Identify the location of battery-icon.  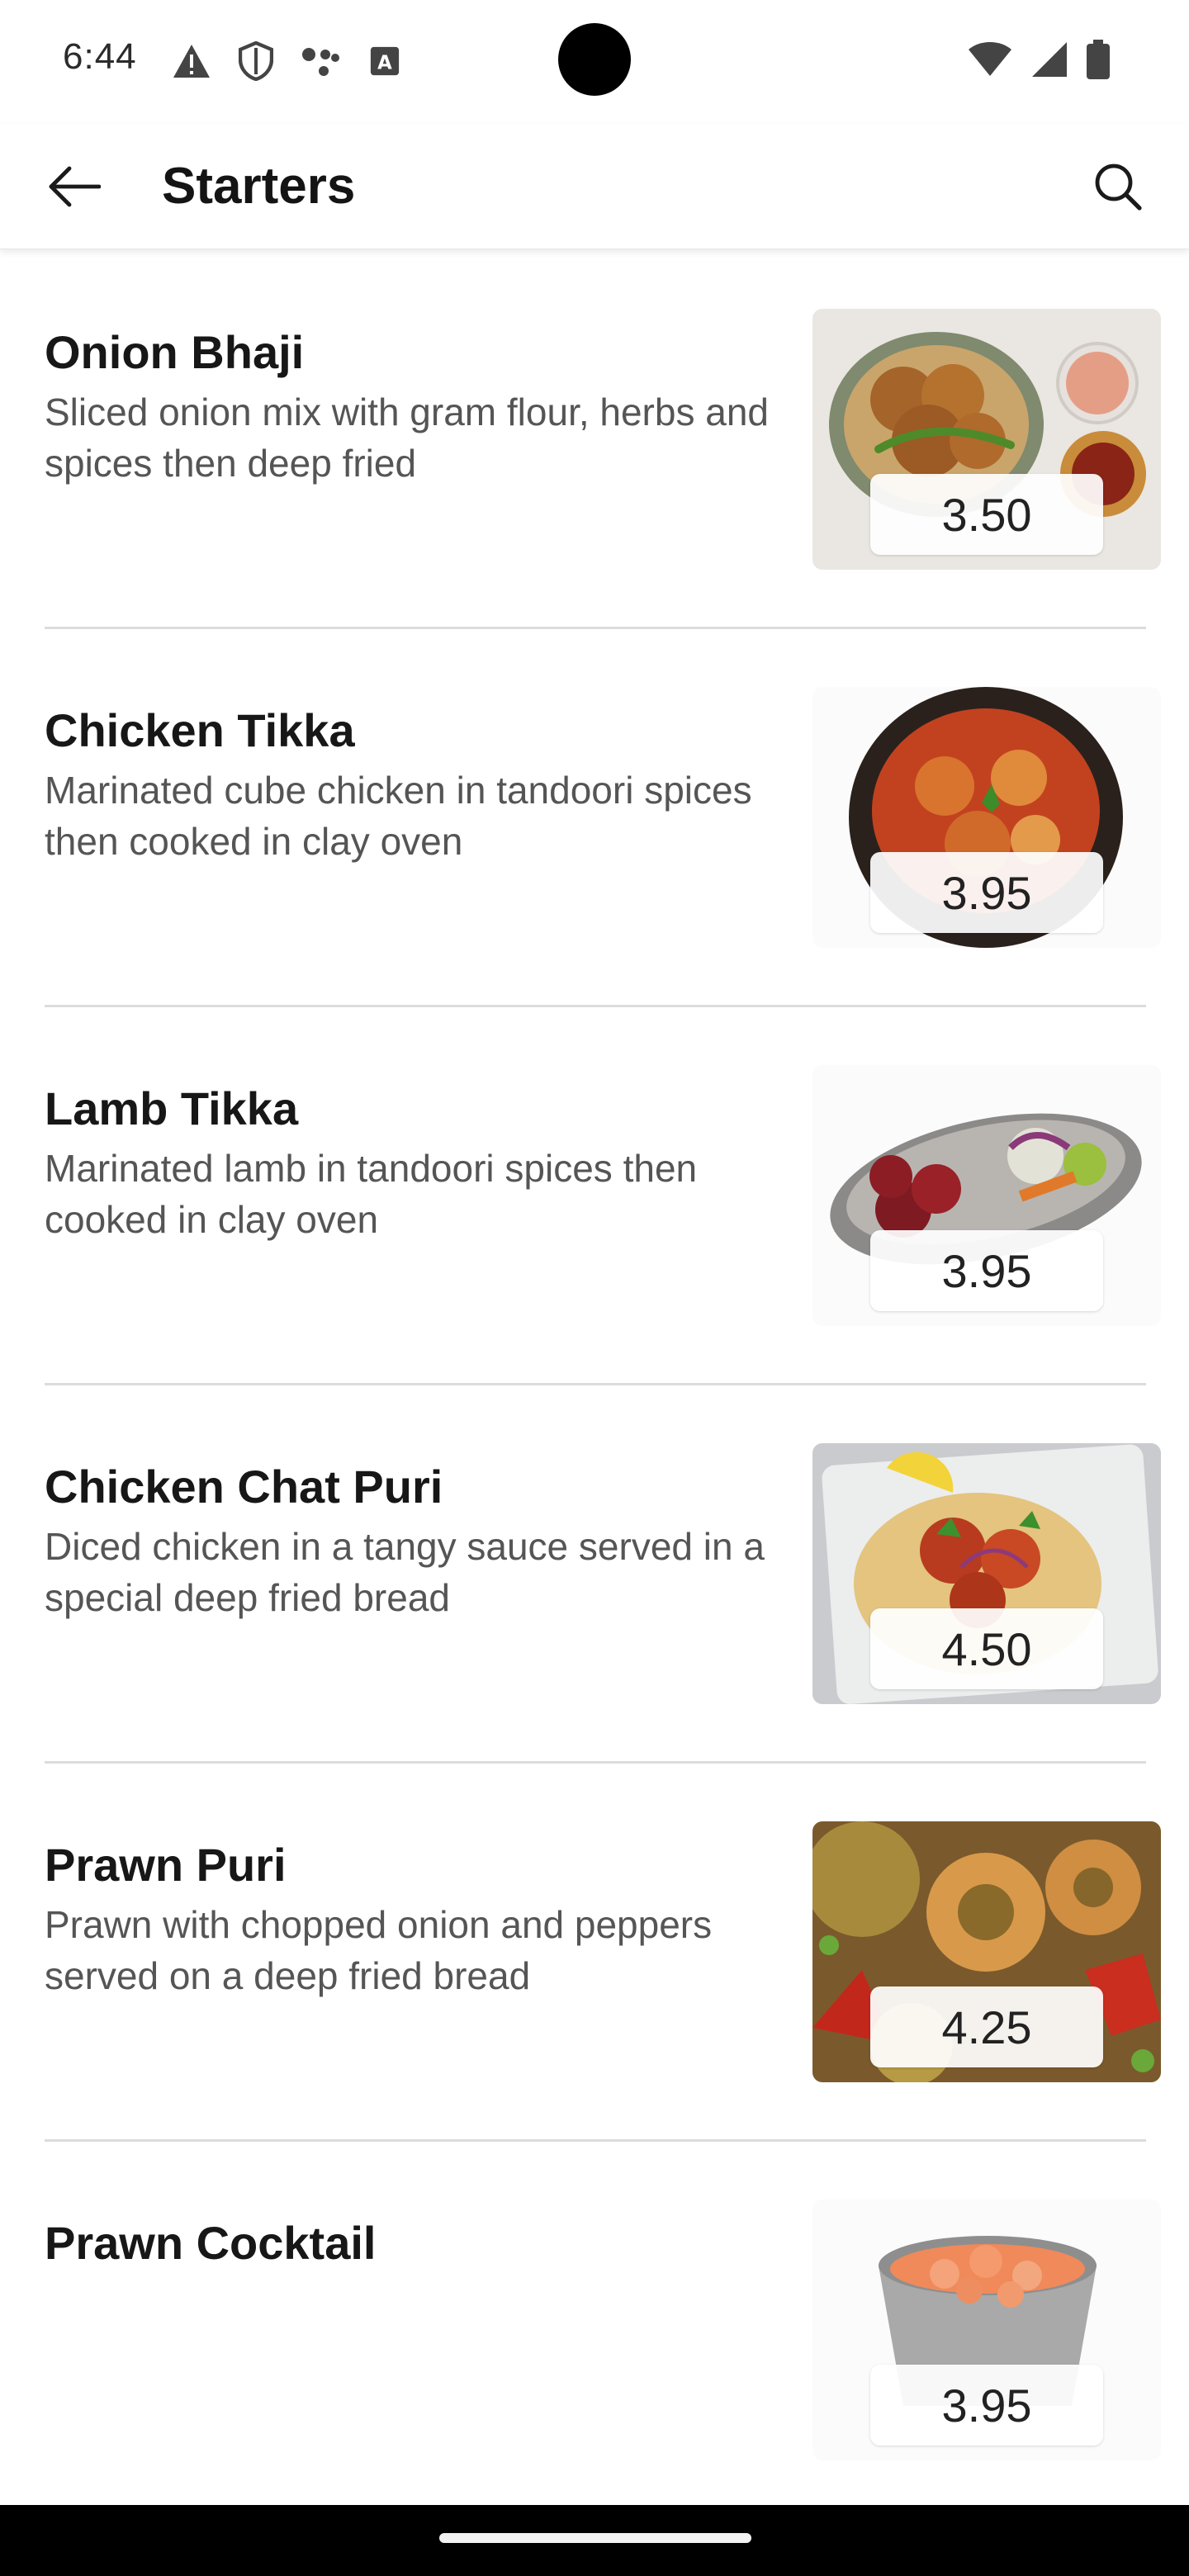
(1098, 59).